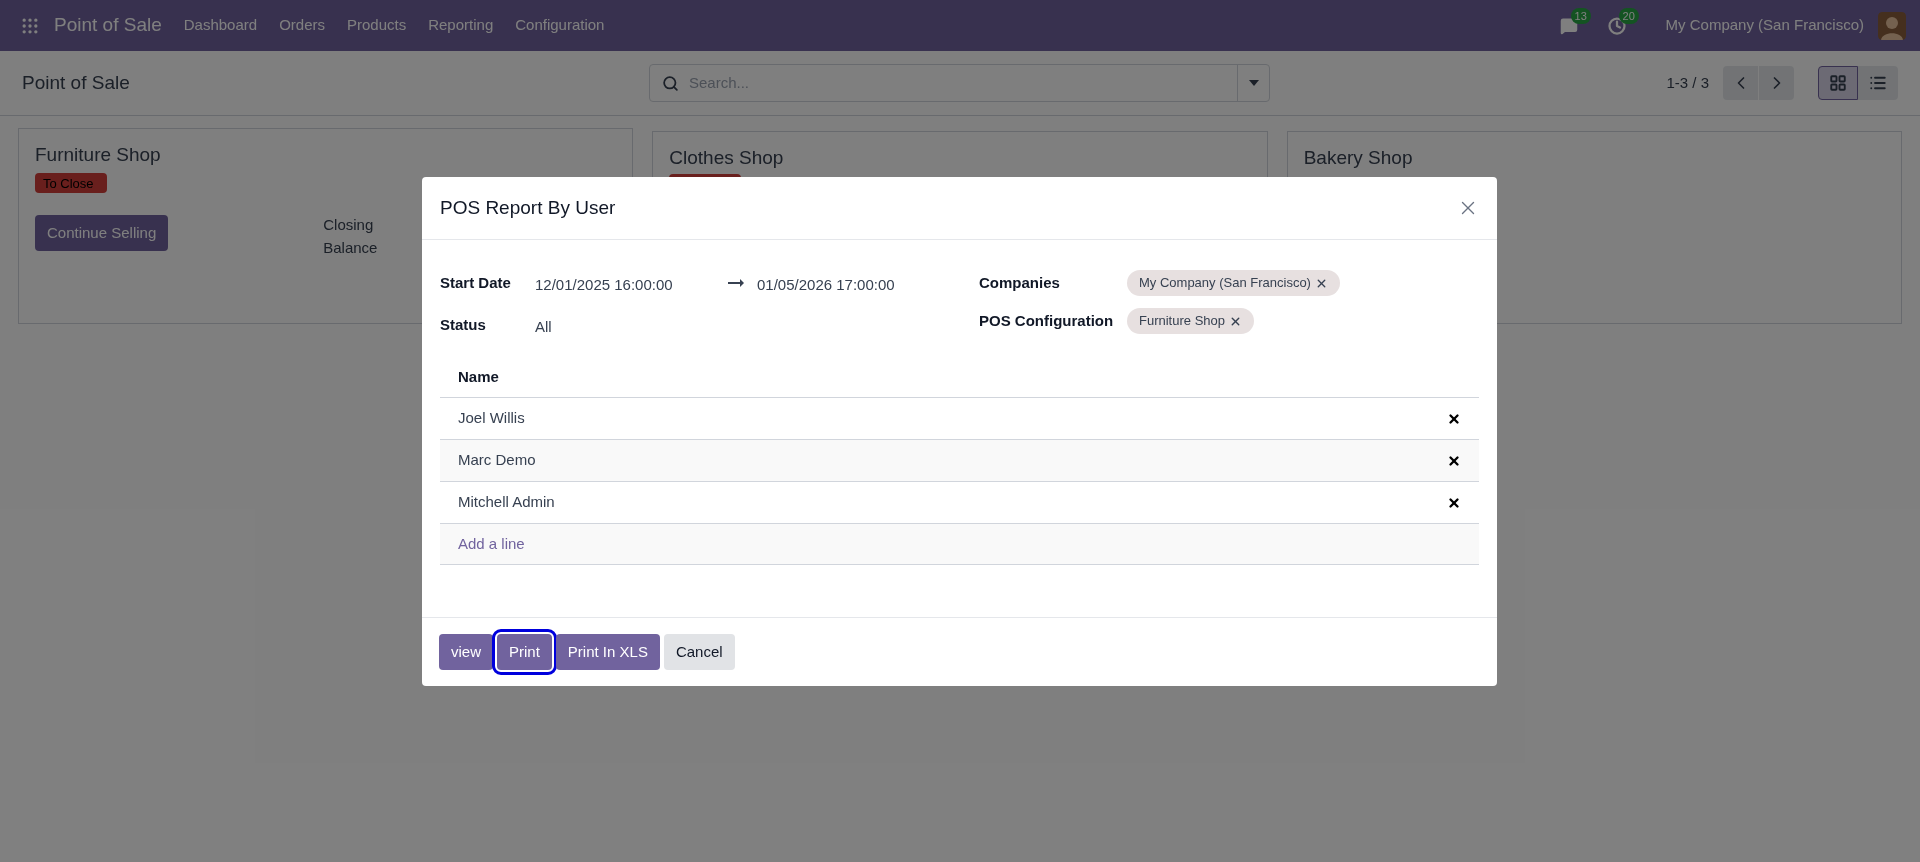 This screenshot has height=862, width=1920. What do you see at coordinates (377, 25) in the screenshot?
I see `menu-item: Products` at bounding box center [377, 25].